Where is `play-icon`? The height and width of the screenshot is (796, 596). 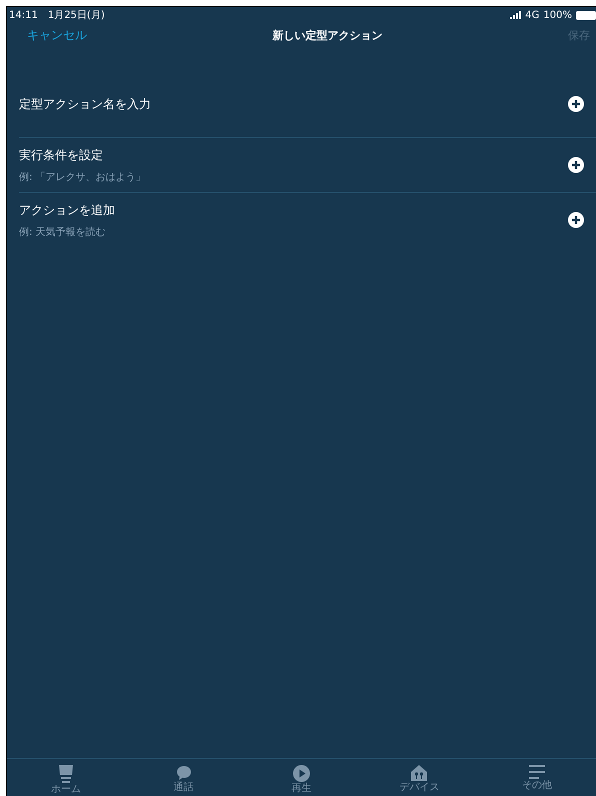
play-icon is located at coordinates (301, 773).